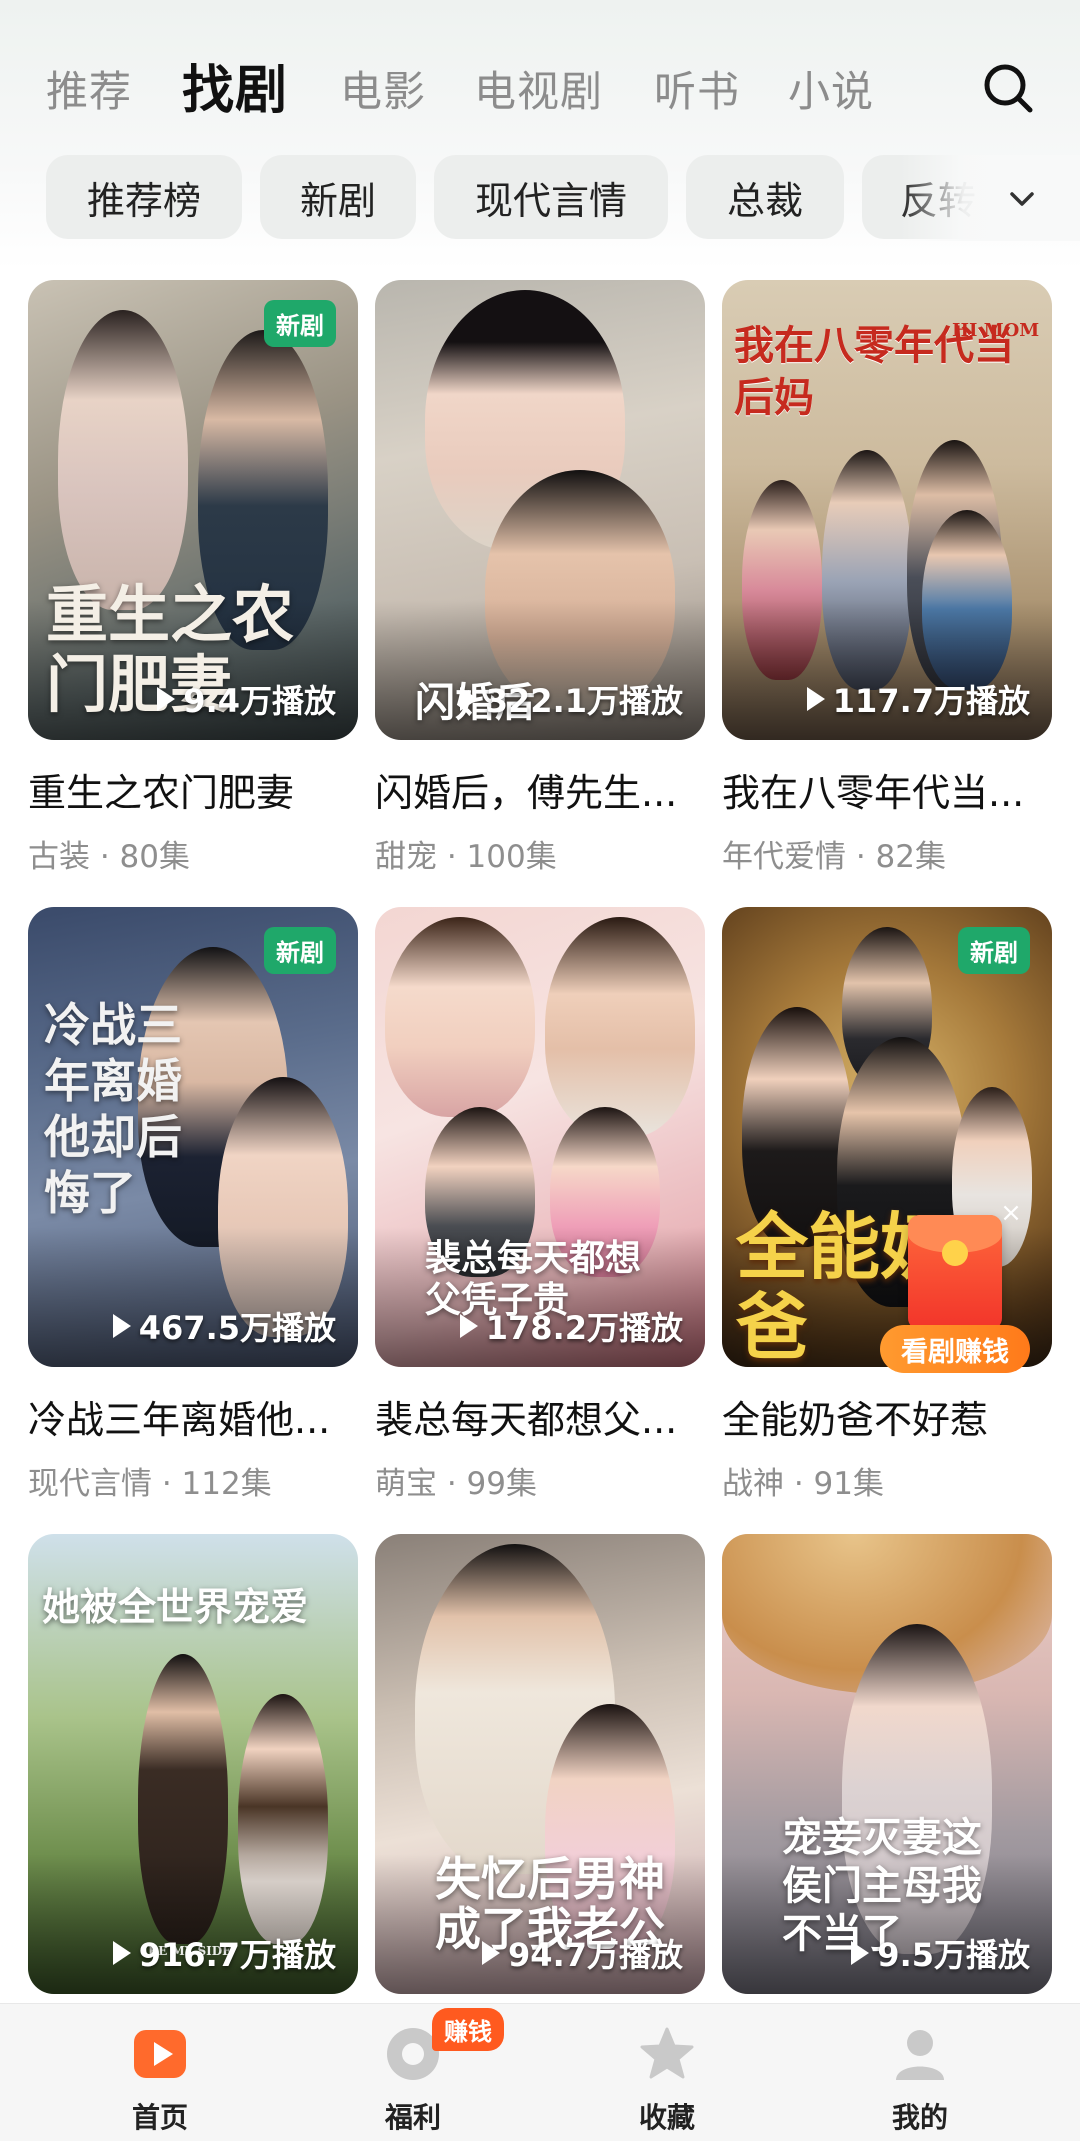  I want to click on chip-new-drama: 新剧, so click(338, 197).